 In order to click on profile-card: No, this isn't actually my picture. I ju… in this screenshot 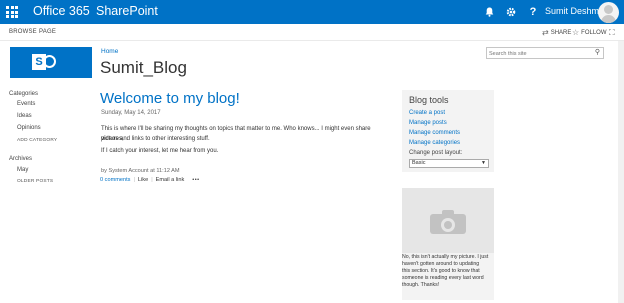, I will do `click(448, 244)`.